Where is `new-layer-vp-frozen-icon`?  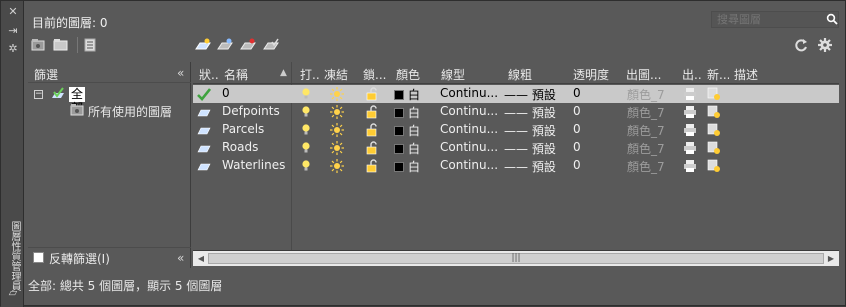
new-layer-vp-frozen-icon is located at coordinates (225, 45).